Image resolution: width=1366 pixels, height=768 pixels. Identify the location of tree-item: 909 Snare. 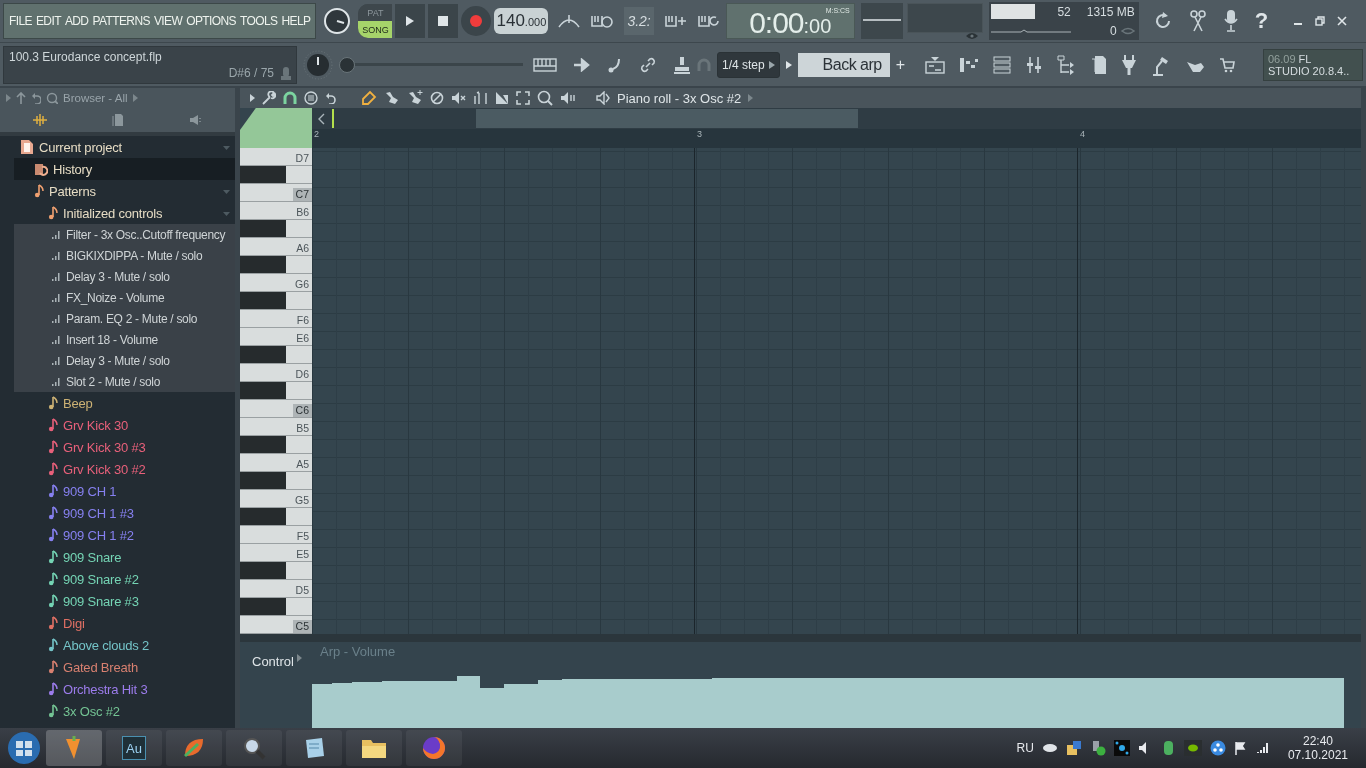
(92, 557).